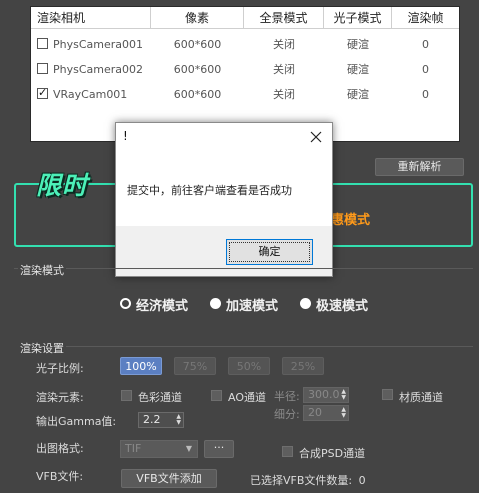  Describe the element at coordinates (419, 167) in the screenshot. I see `reparse-button: 重新解析` at that location.